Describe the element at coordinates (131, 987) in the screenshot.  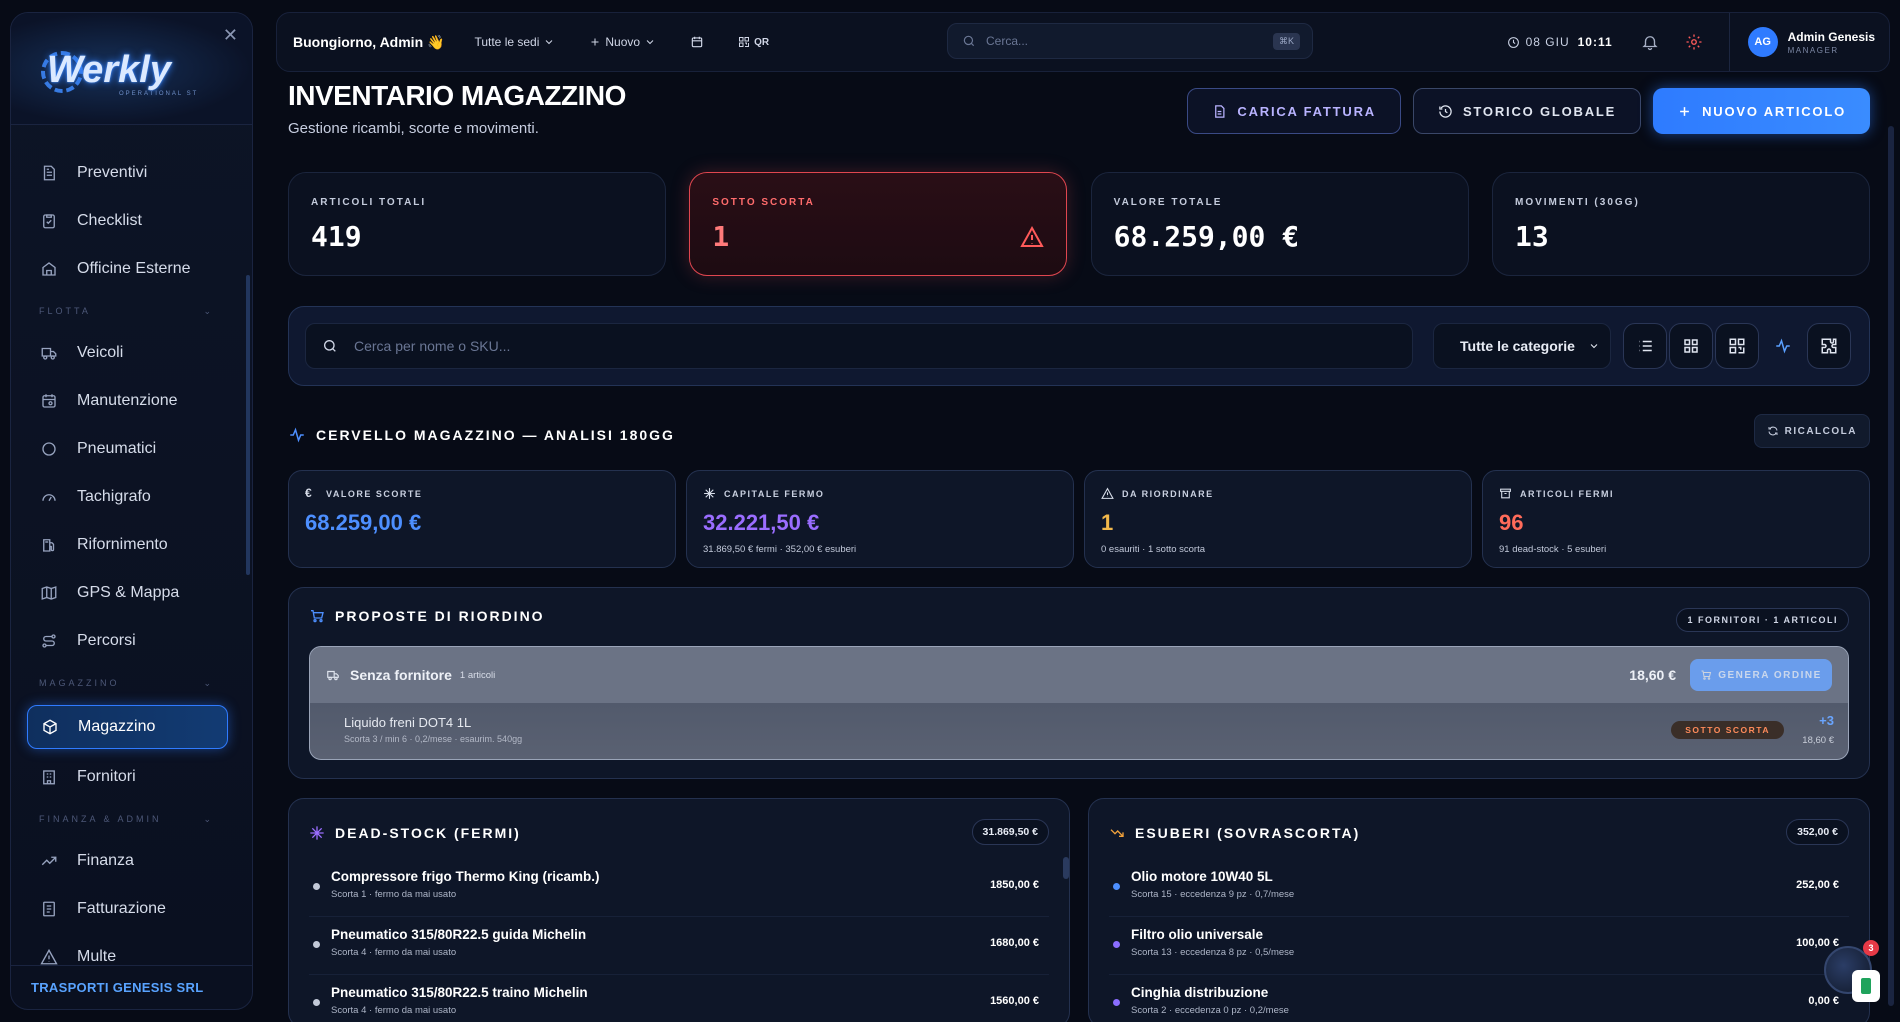
I see `company-name: TRASPORTI GENESIS SRL` at that location.